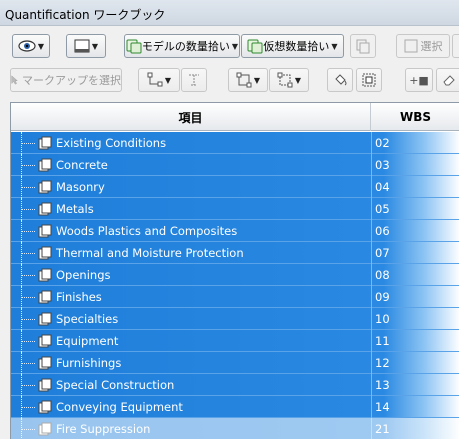  Describe the element at coordinates (147, 231) in the screenshot. I see `row-item-name: Woods Plastics and Composites` at that location.